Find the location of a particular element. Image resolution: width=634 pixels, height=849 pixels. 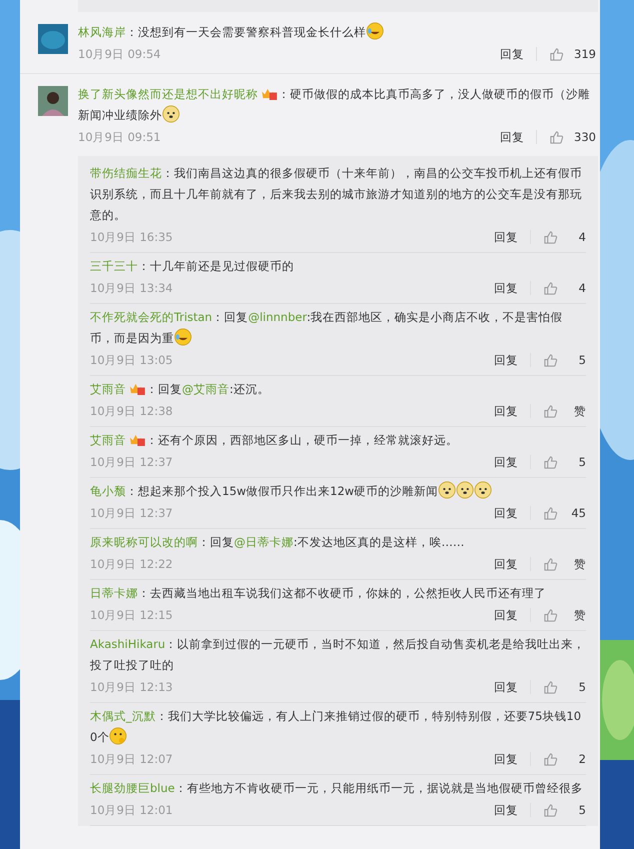

reply-text: 长腿劲腰巨blue：有些地方不肯收硬币一元，只能用纸币一元，据说就是当地假硬币曾经很多 is located at coordinates (337, 788).